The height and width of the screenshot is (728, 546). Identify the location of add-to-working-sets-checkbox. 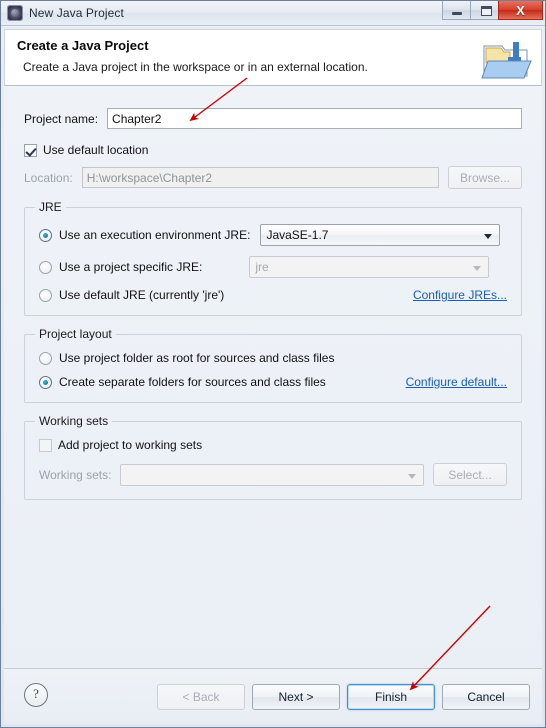
(45, 445).